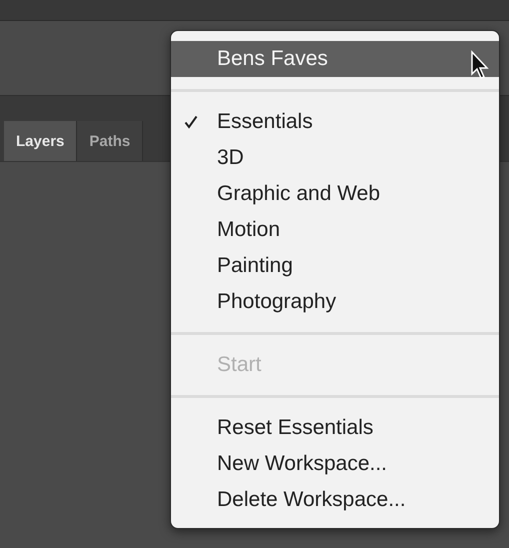 The width and height of the screenshot is (509, 548). What do you see at coordinates (335, 302) in the screenshot?
I see `menu-item: Photography` at bounding box center [335, 302].